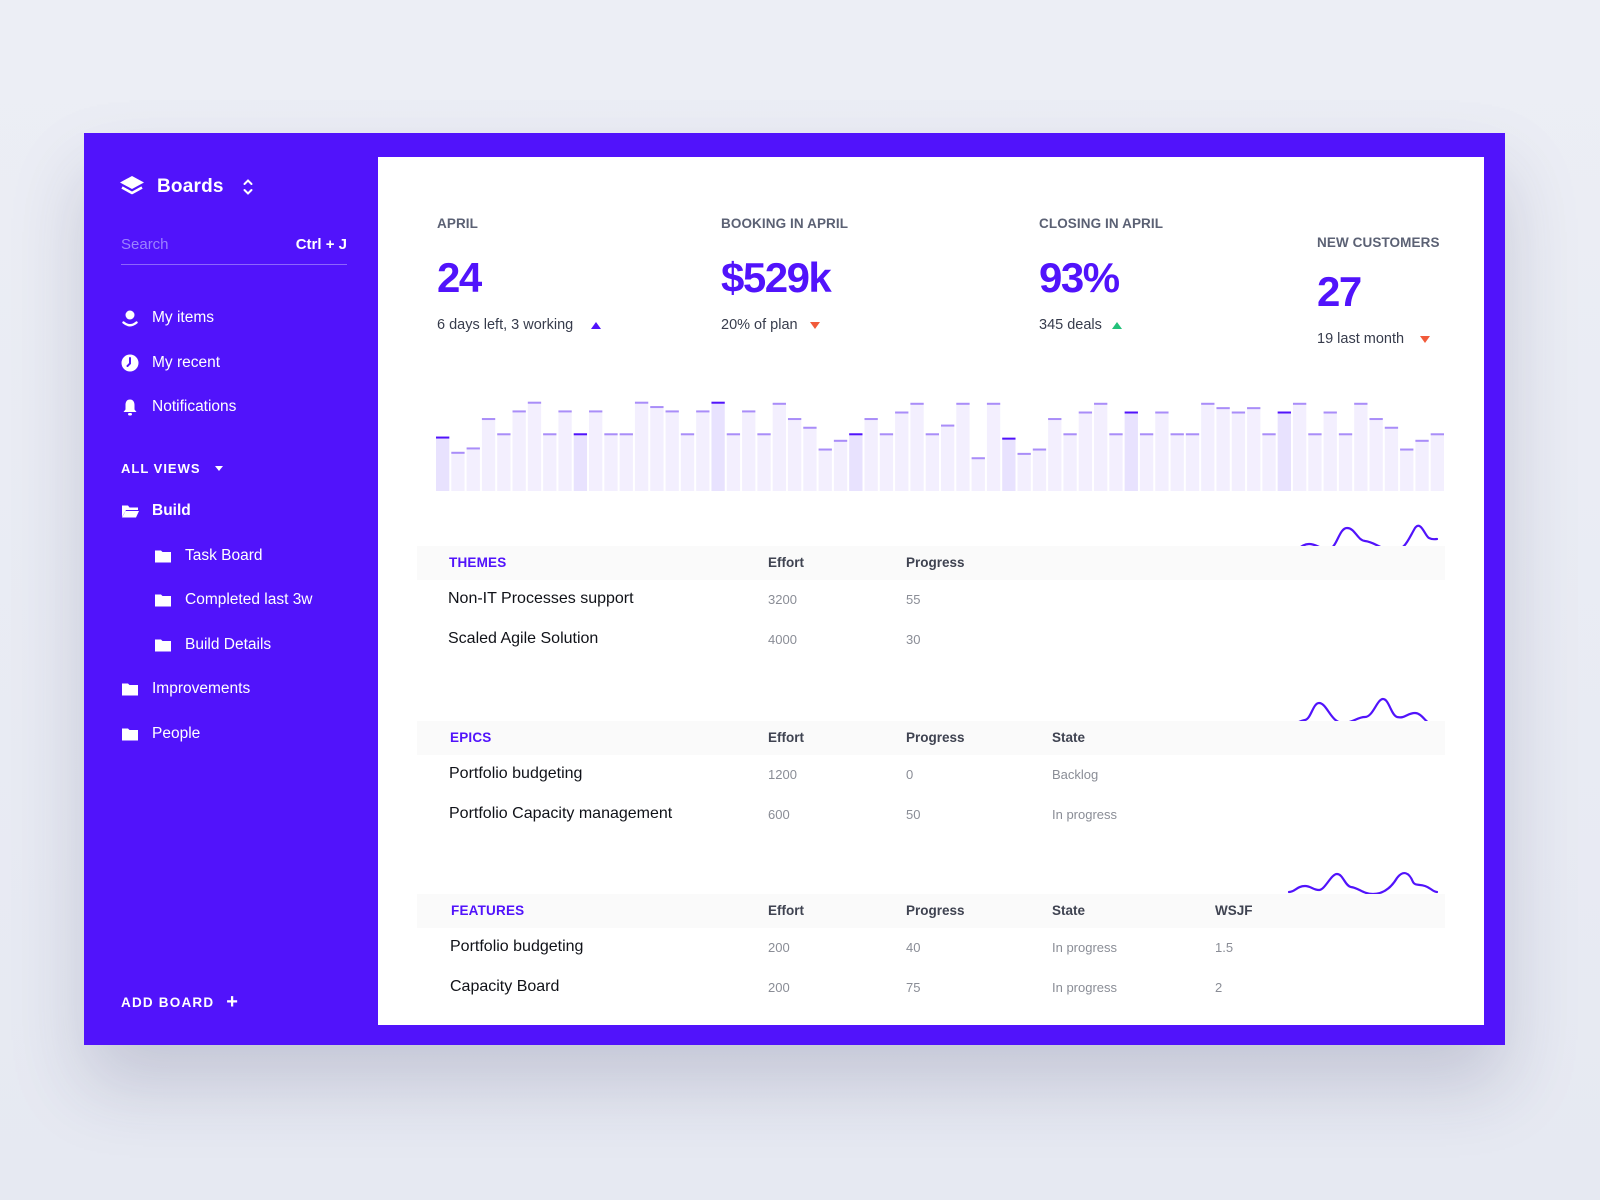 The width and height of the screenshot is (1600, 1200). Describe the element at coordinates (1085, 947) in the screenshot. I see `state-value: In progress` at that location.